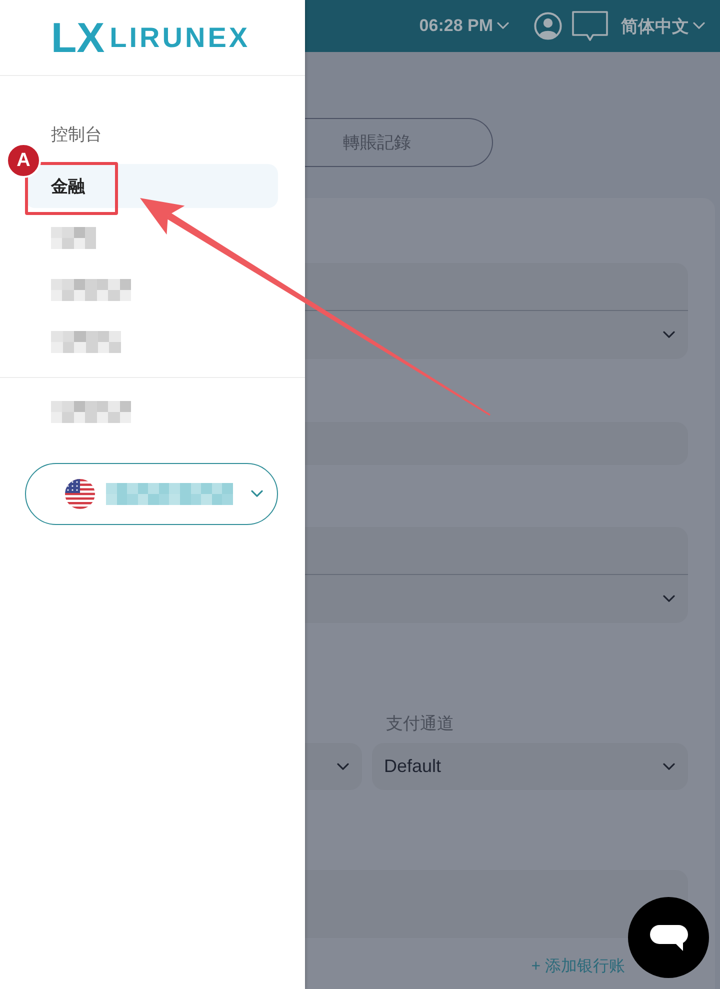  What do you see at coordinates (399, 142) in the screenshot?
I see `tab: 轉賬記錄` at bounding box center [399, 142].